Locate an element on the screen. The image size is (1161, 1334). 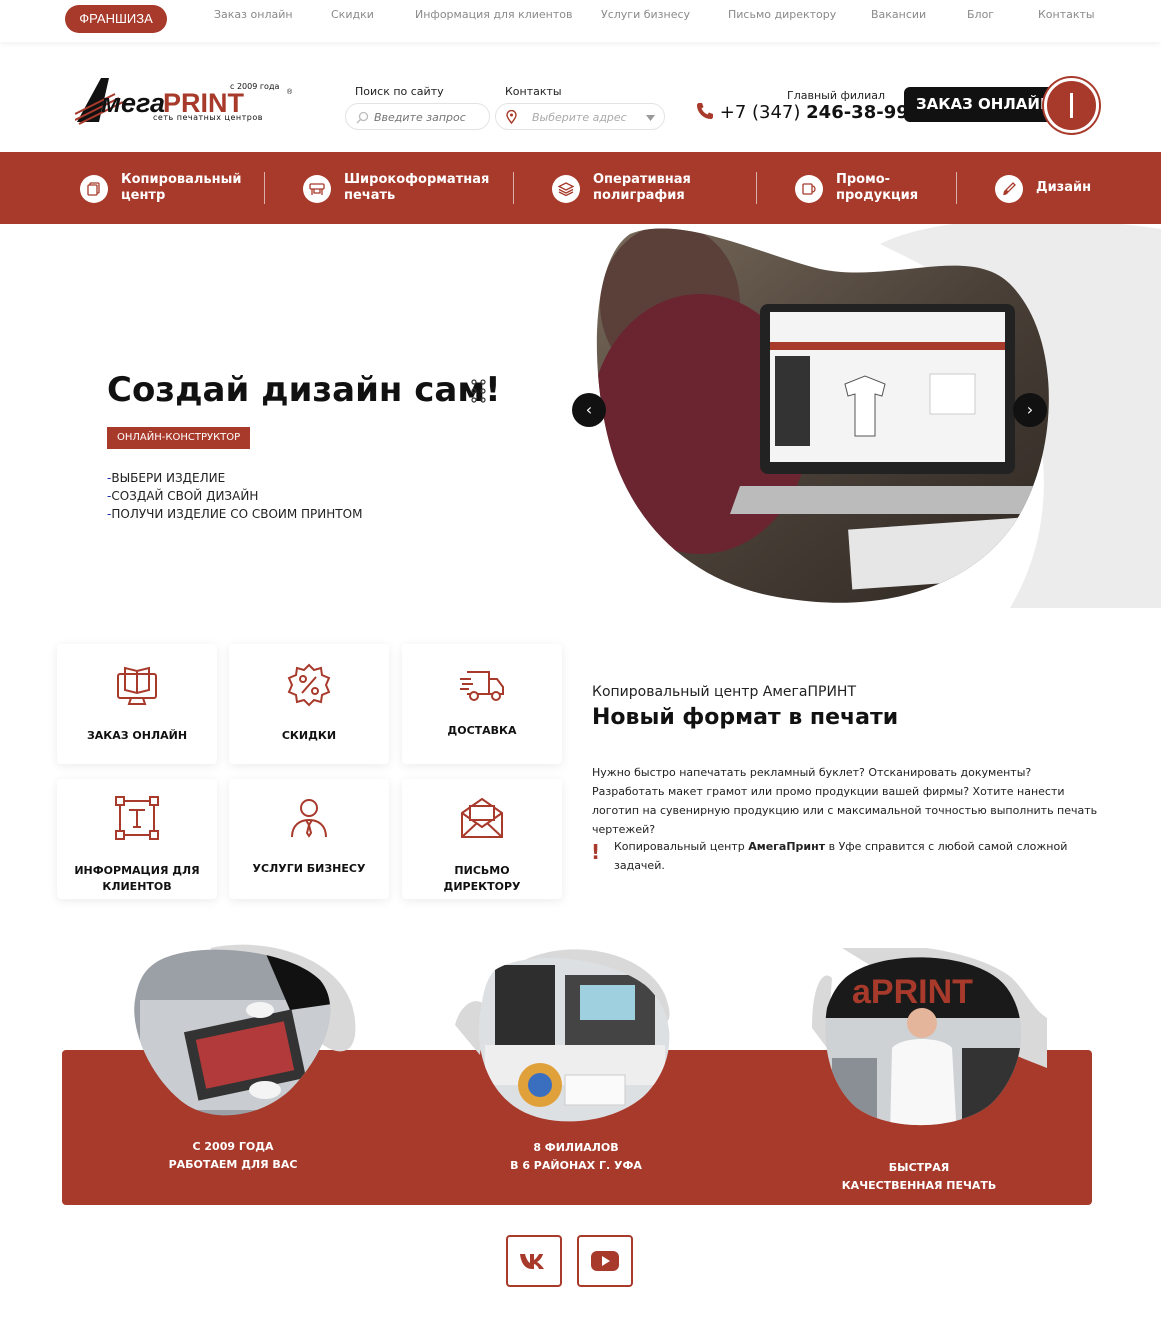
nav-item-polygraphy: Оперативная полиграфия is located at coordinates (647, 189).